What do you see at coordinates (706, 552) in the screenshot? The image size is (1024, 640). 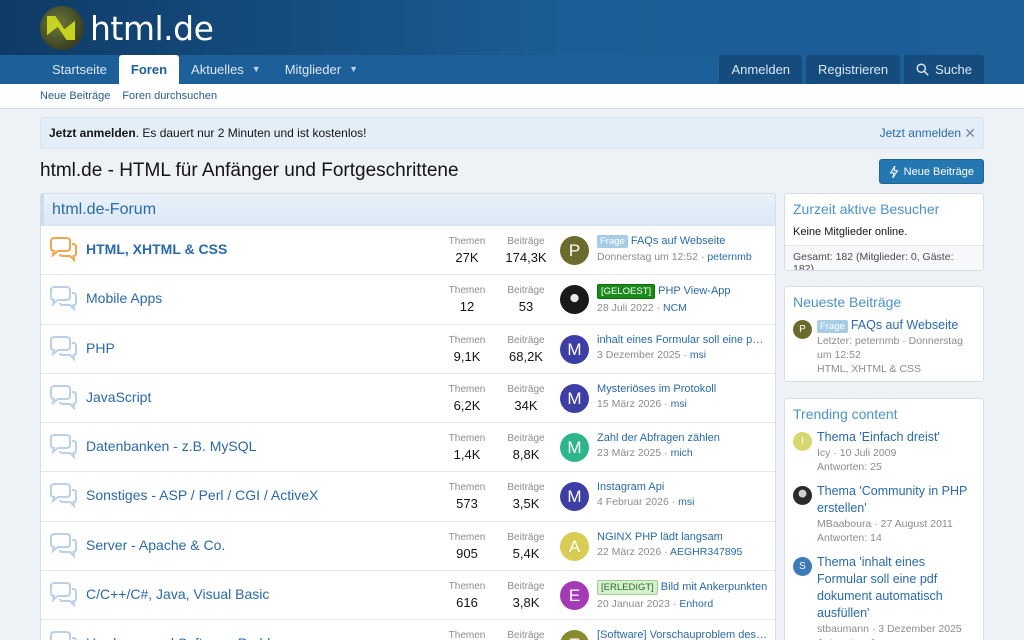 I see `last-post-user: AEGHR347895` at bounding box center [706, 552].